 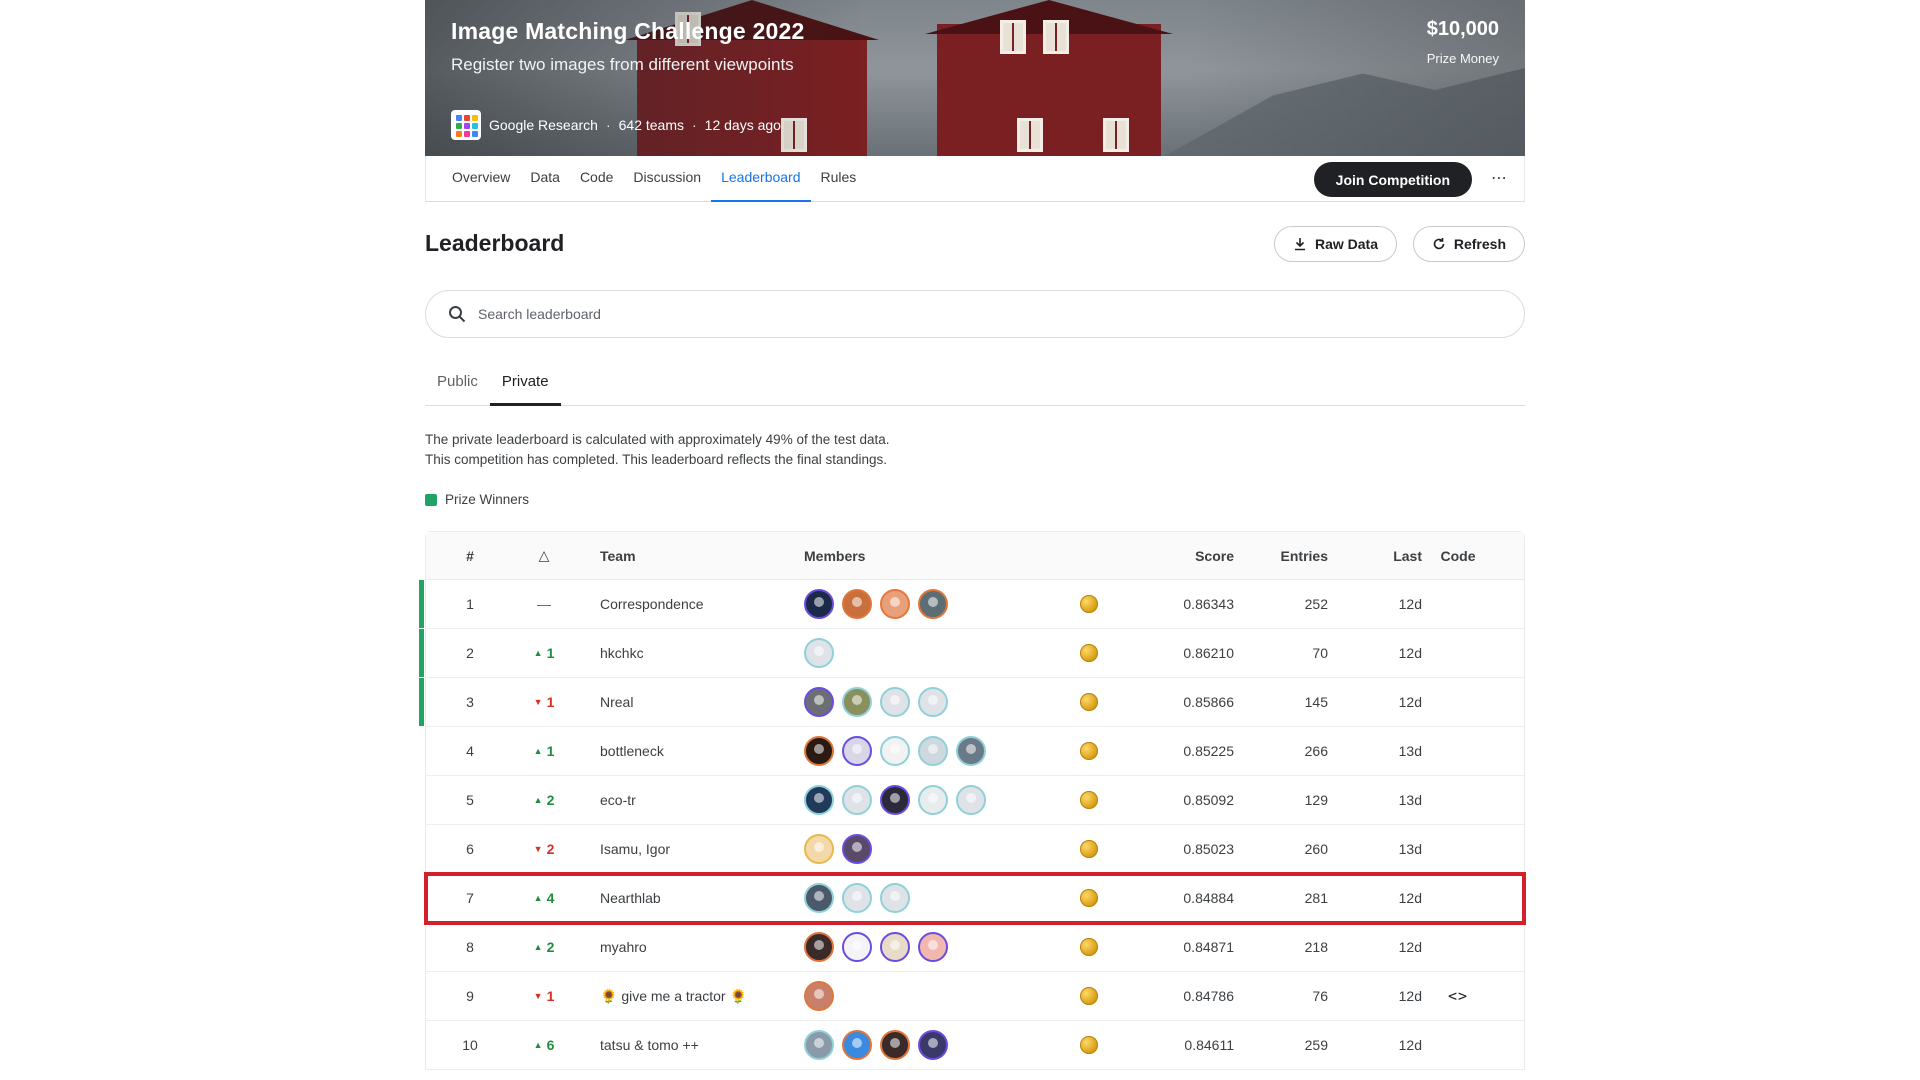 I want to click on column-header-last: Last, so click(x=1375, y=556).